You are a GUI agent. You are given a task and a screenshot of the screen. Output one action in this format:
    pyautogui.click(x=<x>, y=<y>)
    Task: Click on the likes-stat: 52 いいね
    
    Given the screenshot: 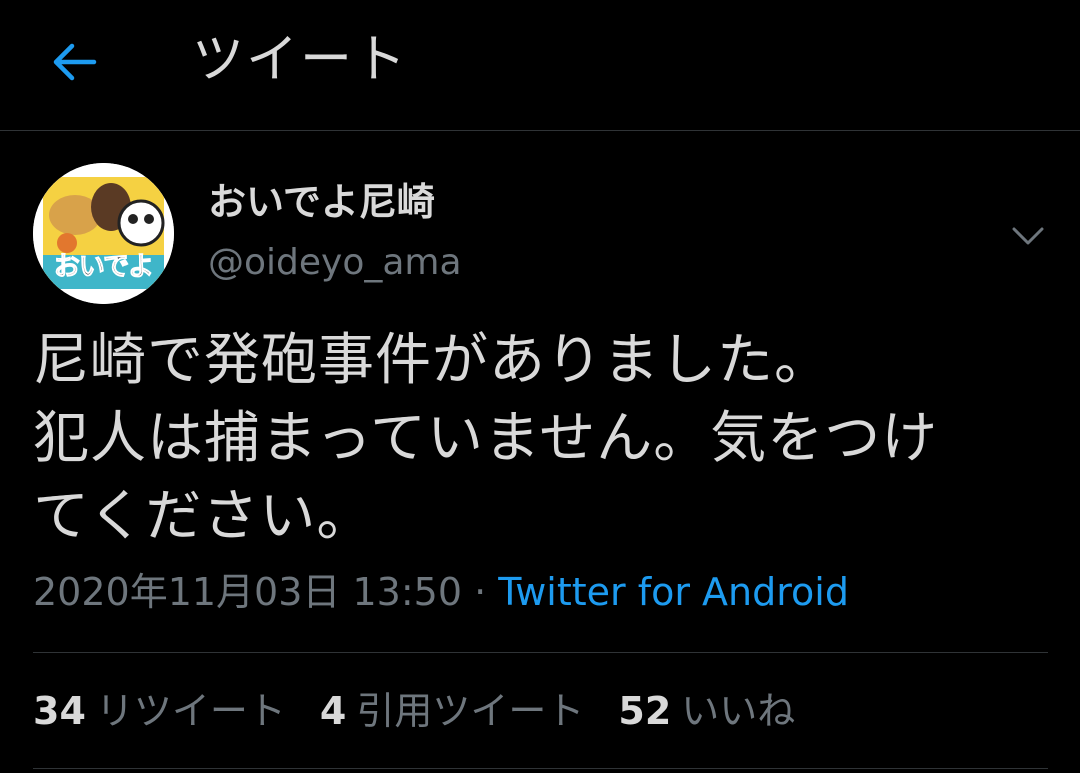 What is the action you would take?
    pyautogui.click(x=706, y=711)
    